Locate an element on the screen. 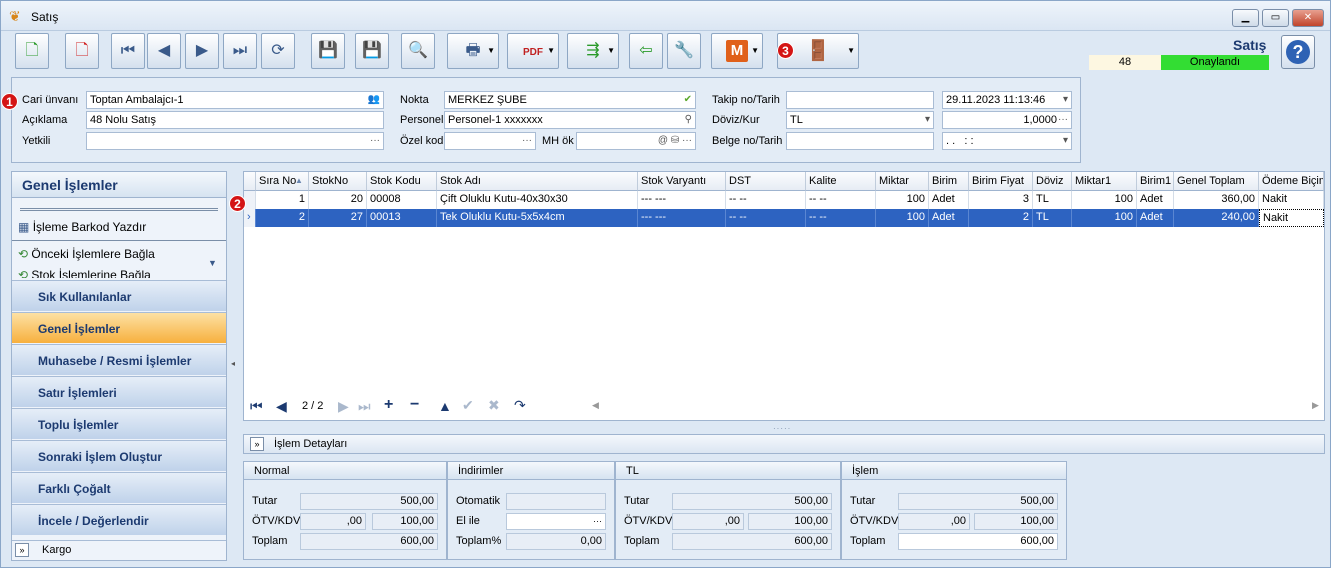 The height and width of the screenshot is (568, 1331). col-header: Birim is located at coordinates (949, 181).